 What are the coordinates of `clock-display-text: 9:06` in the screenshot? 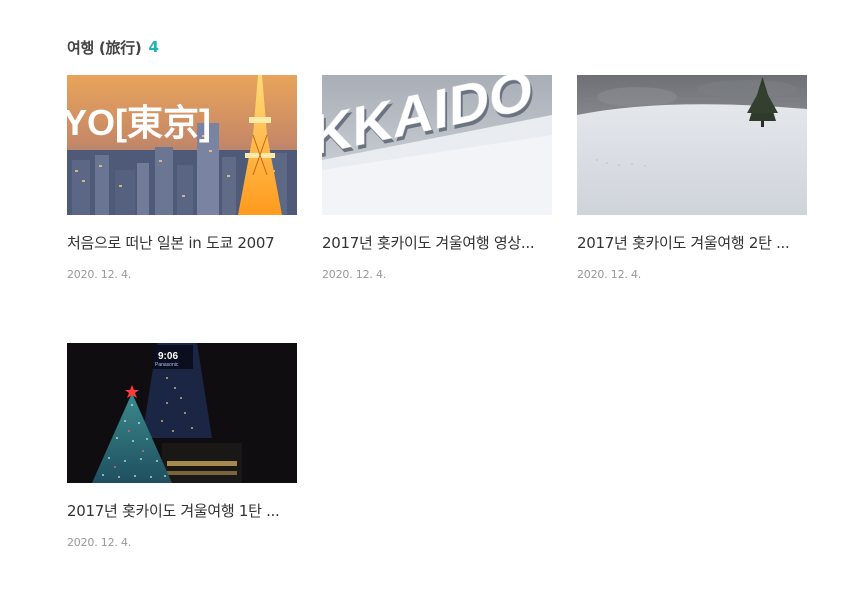 It's located at (168, 356).